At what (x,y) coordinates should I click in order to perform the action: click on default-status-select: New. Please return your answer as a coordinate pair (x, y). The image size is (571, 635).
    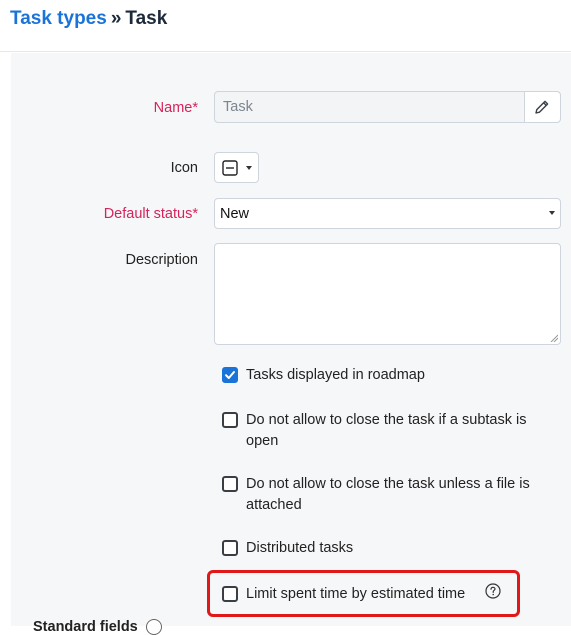
    Looking at the image, I should click on (387, 213).